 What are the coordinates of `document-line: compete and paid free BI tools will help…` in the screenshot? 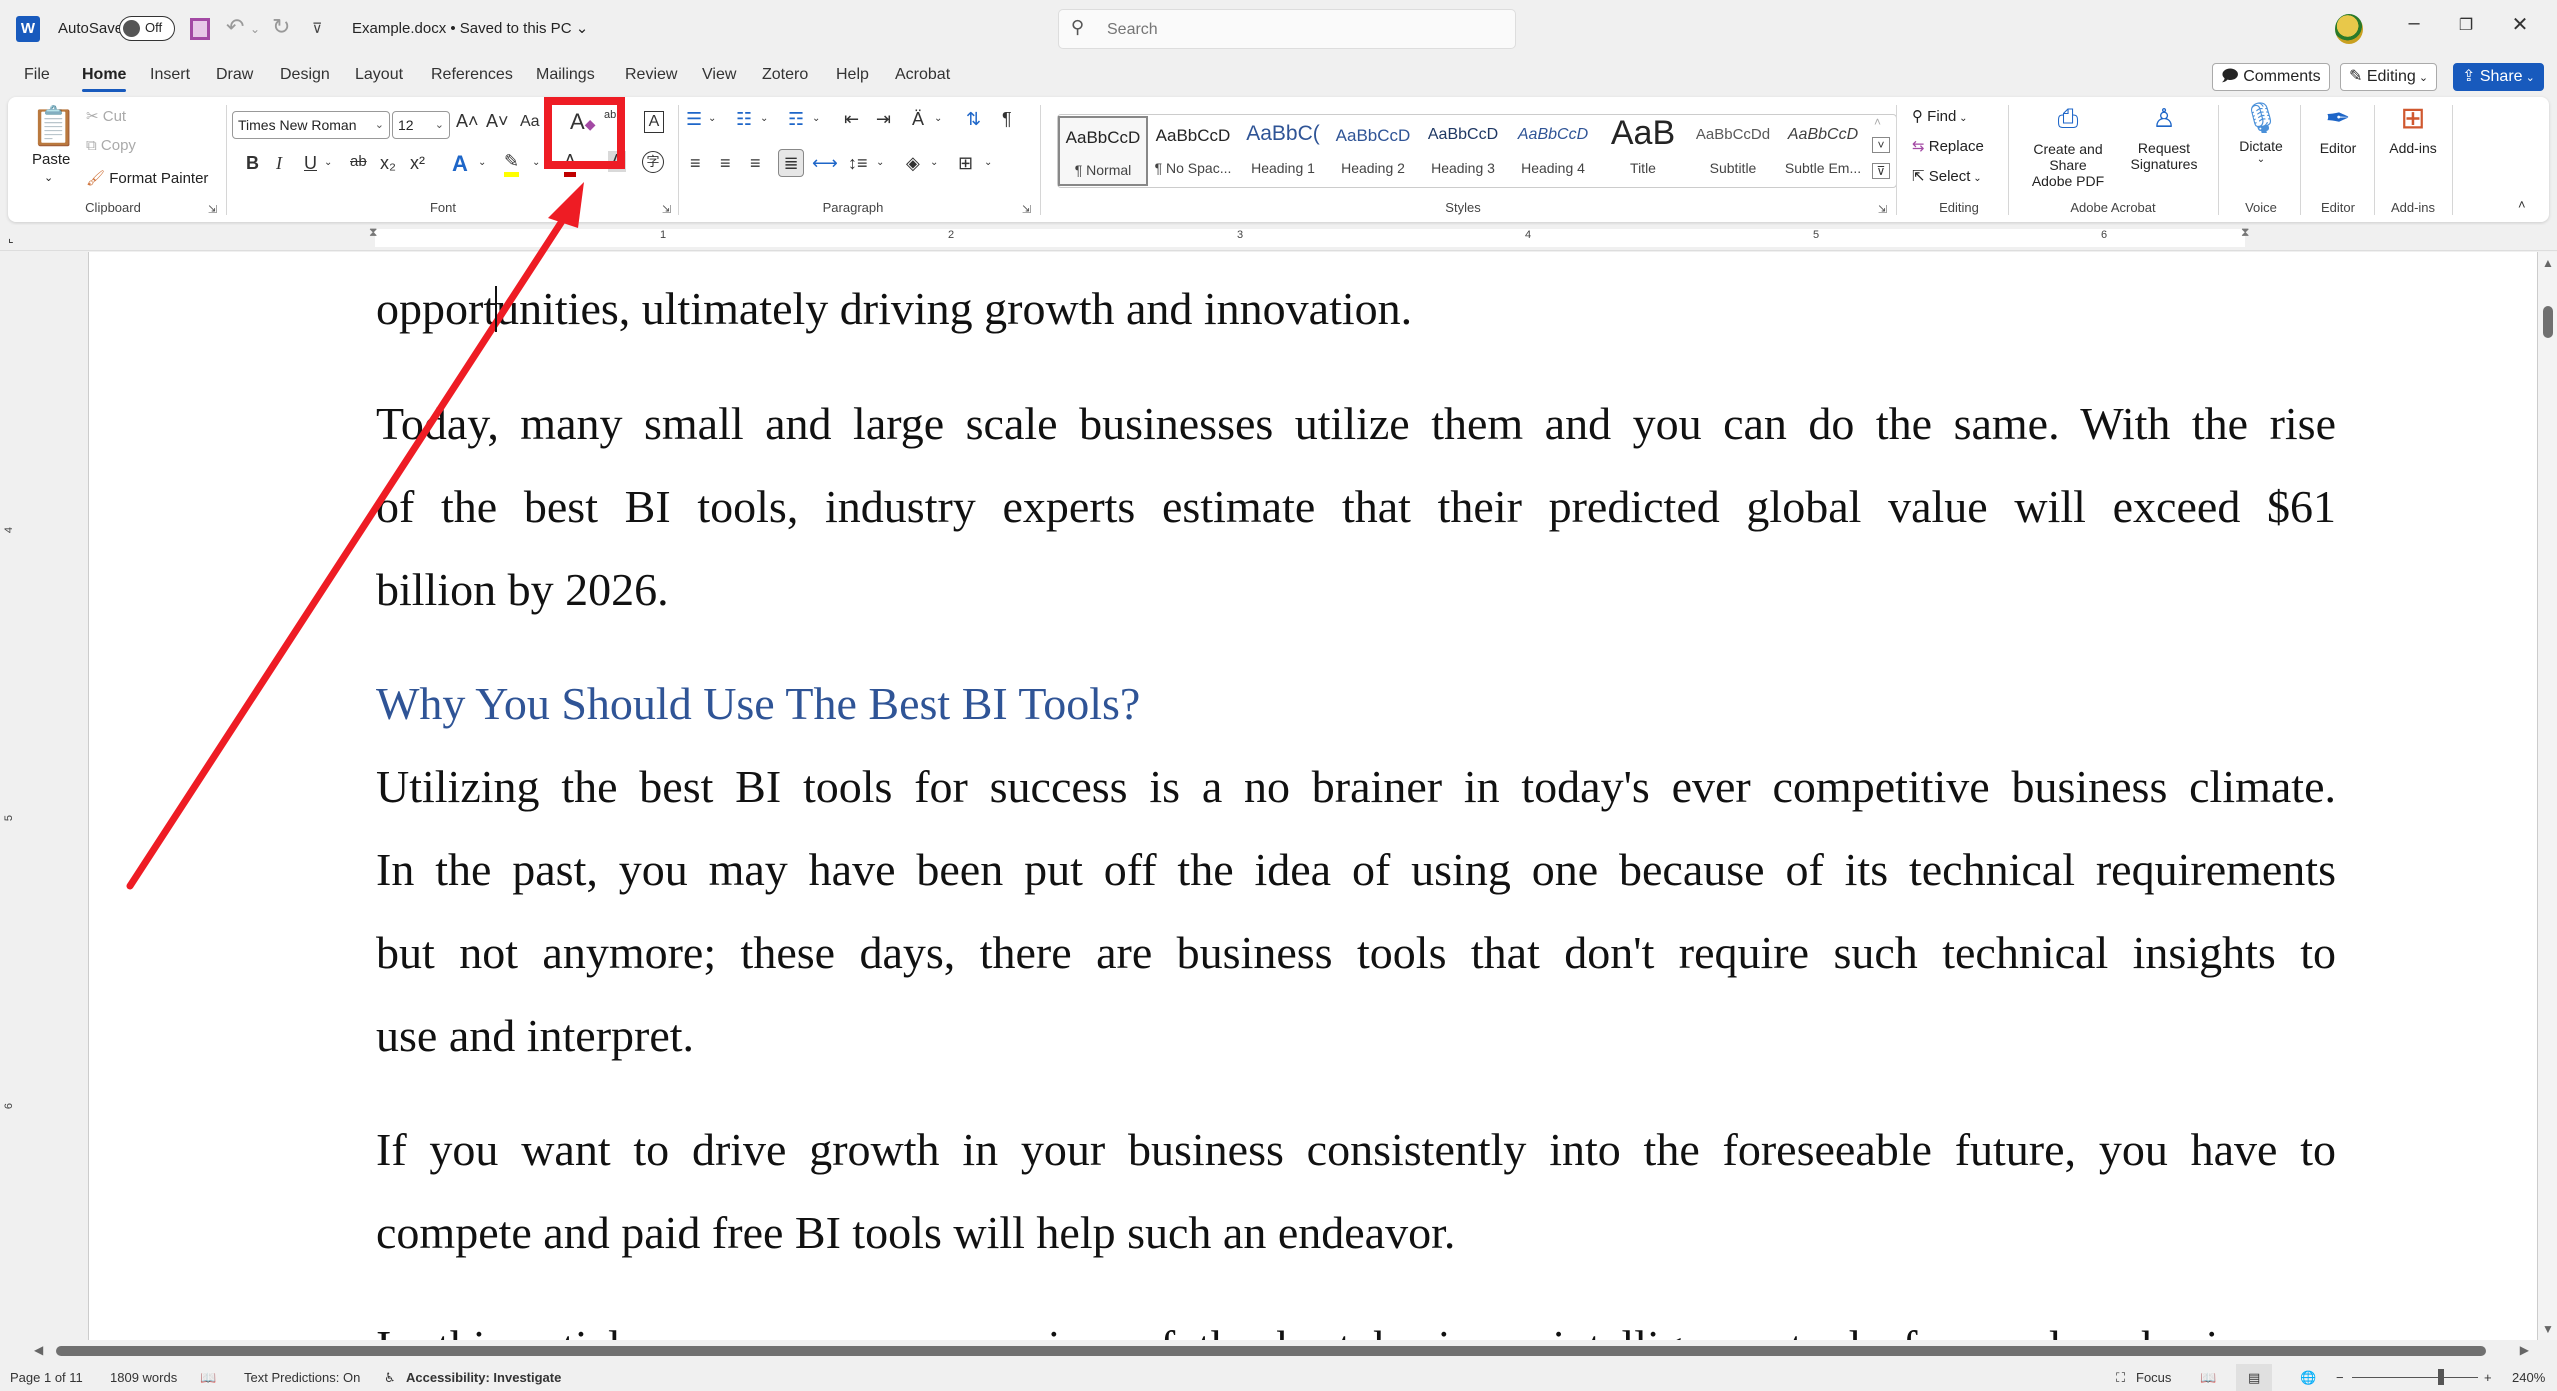 It's located at (1356, 1232).